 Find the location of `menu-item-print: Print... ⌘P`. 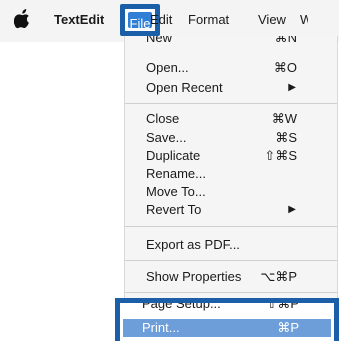

menu-item-print: Print... ⌘P is located at coordinates (227, 328).